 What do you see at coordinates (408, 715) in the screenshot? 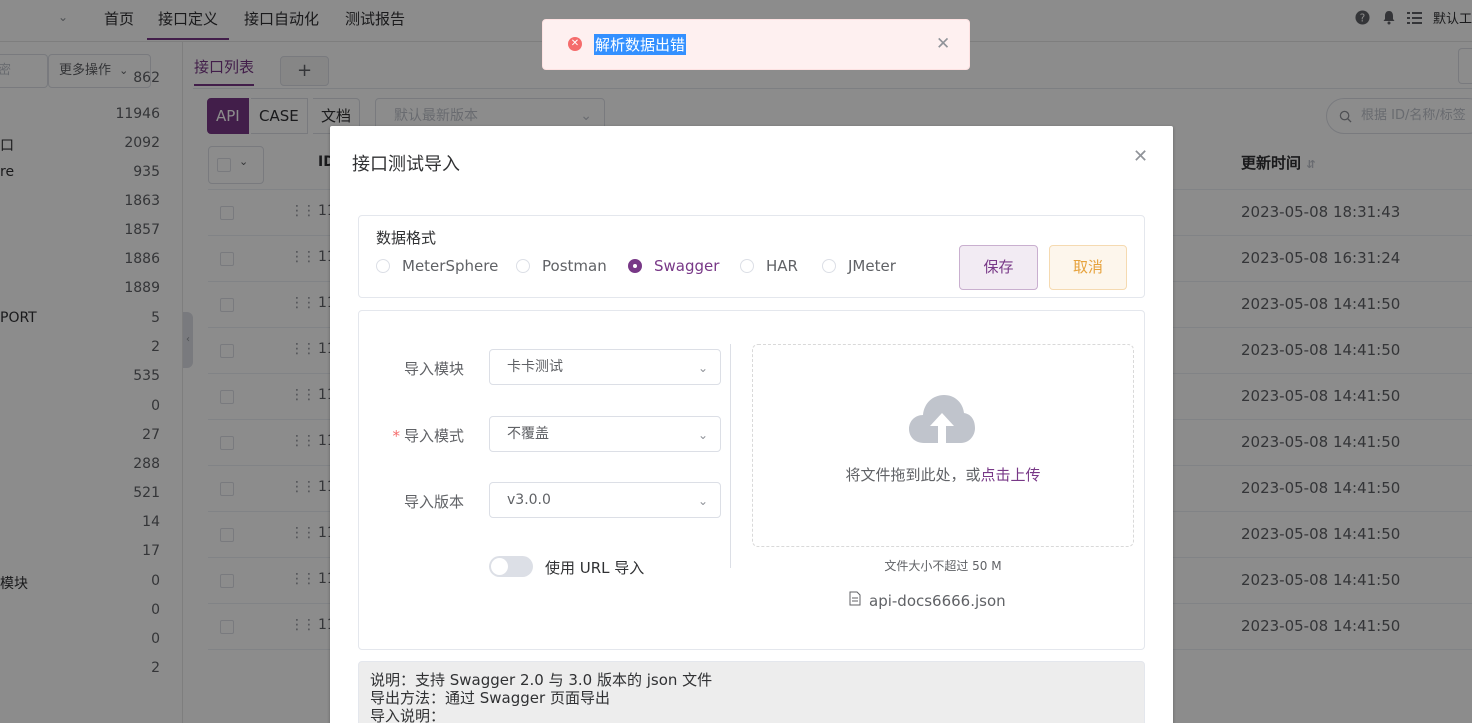
I see `note-line: 导入说明：` at bounding box center [408, 715].